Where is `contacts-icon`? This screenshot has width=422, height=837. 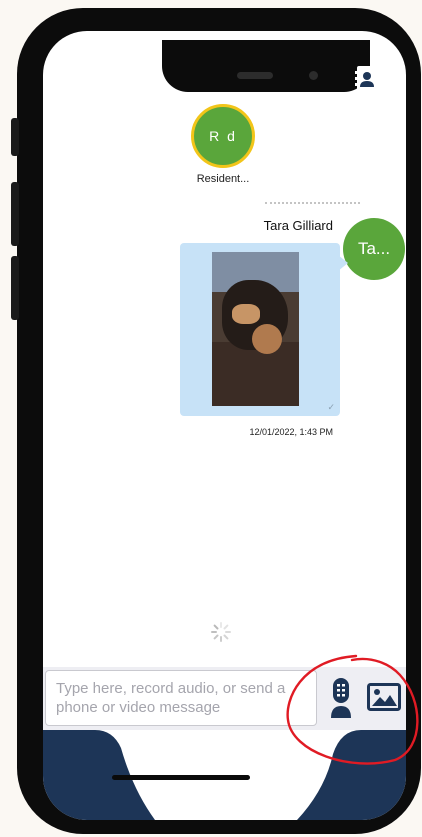
contacts-icon is located at coordinates (367, 79).